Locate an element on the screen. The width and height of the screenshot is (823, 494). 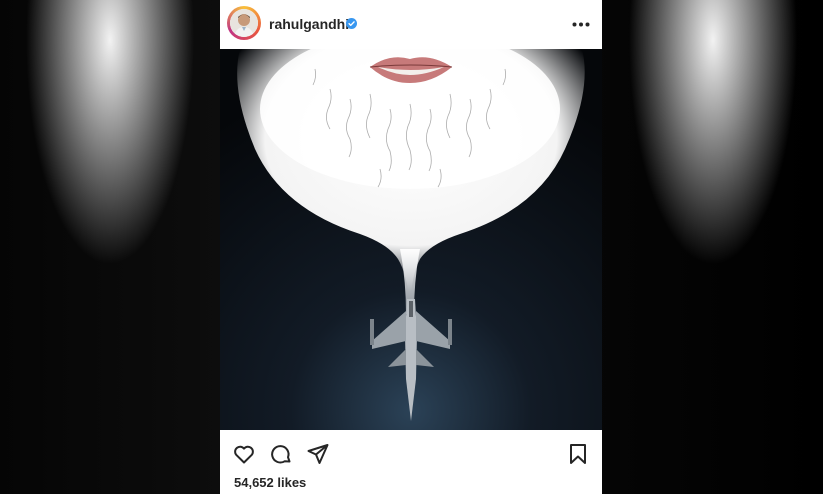
heart-icon is located at coordinates (244, 454).